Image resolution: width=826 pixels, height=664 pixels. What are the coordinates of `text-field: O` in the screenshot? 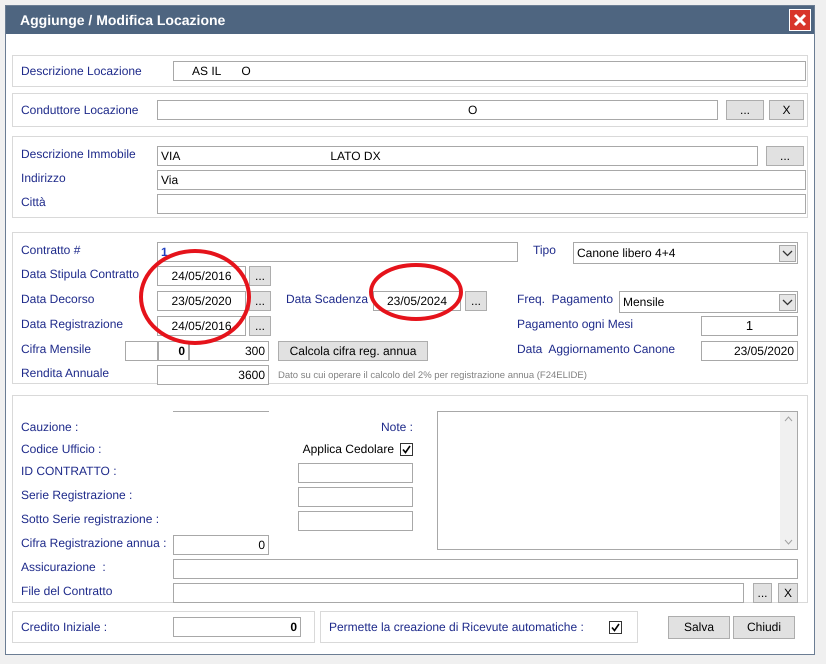 It's located at (437, 110).